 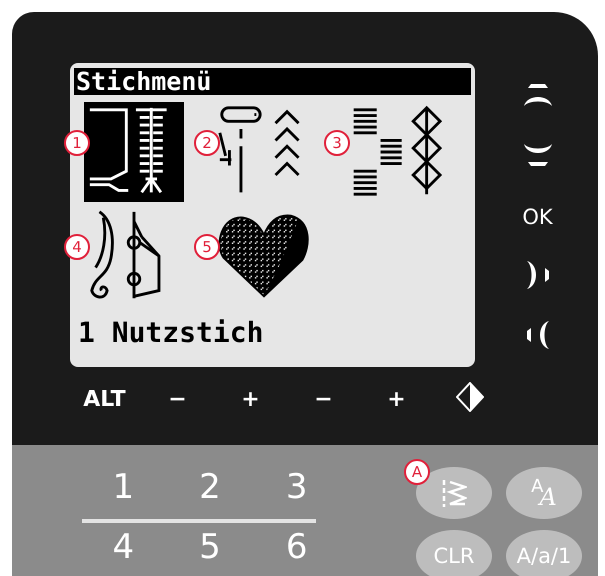 What do you see at coordinates (210, 487) in the screenshot?
I see `number-key: 2` at bounding box center [210, 487].